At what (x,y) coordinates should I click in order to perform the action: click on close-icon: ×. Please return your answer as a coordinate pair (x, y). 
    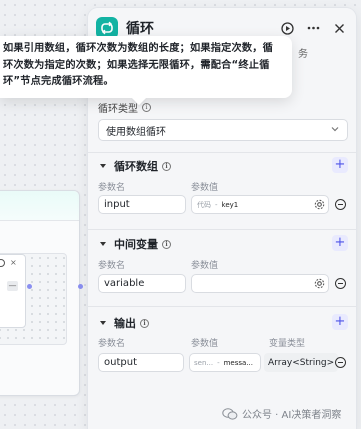
    Looking at the image, I should click on (13, 262).